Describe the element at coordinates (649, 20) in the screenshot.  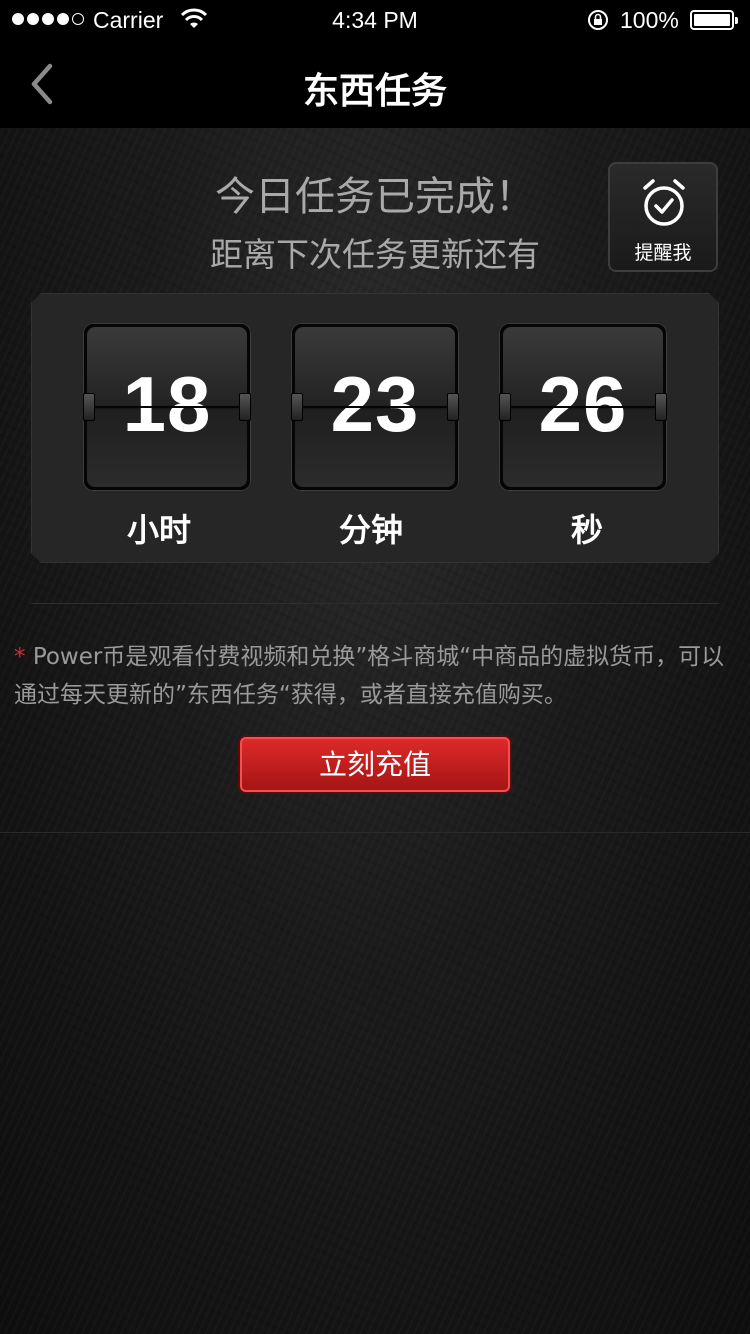
I see `battery-percentage: 100%` at that location.